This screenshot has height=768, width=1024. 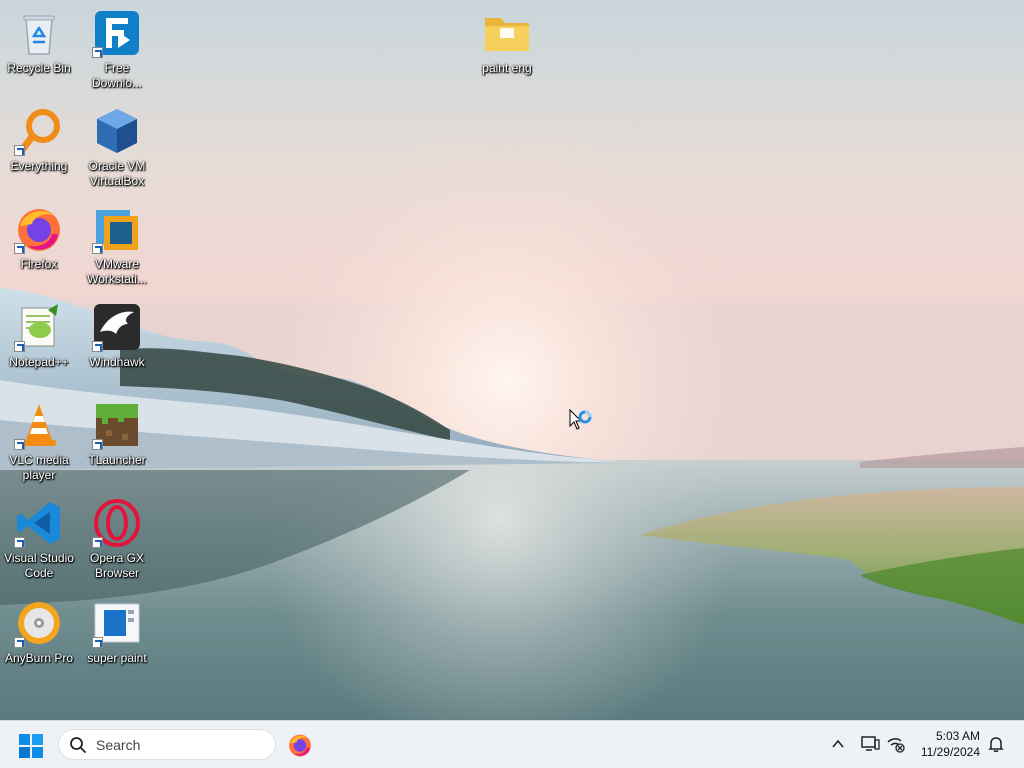 I want to click on desktop-icon-label: Windhawk, so click(x=117, y=362).